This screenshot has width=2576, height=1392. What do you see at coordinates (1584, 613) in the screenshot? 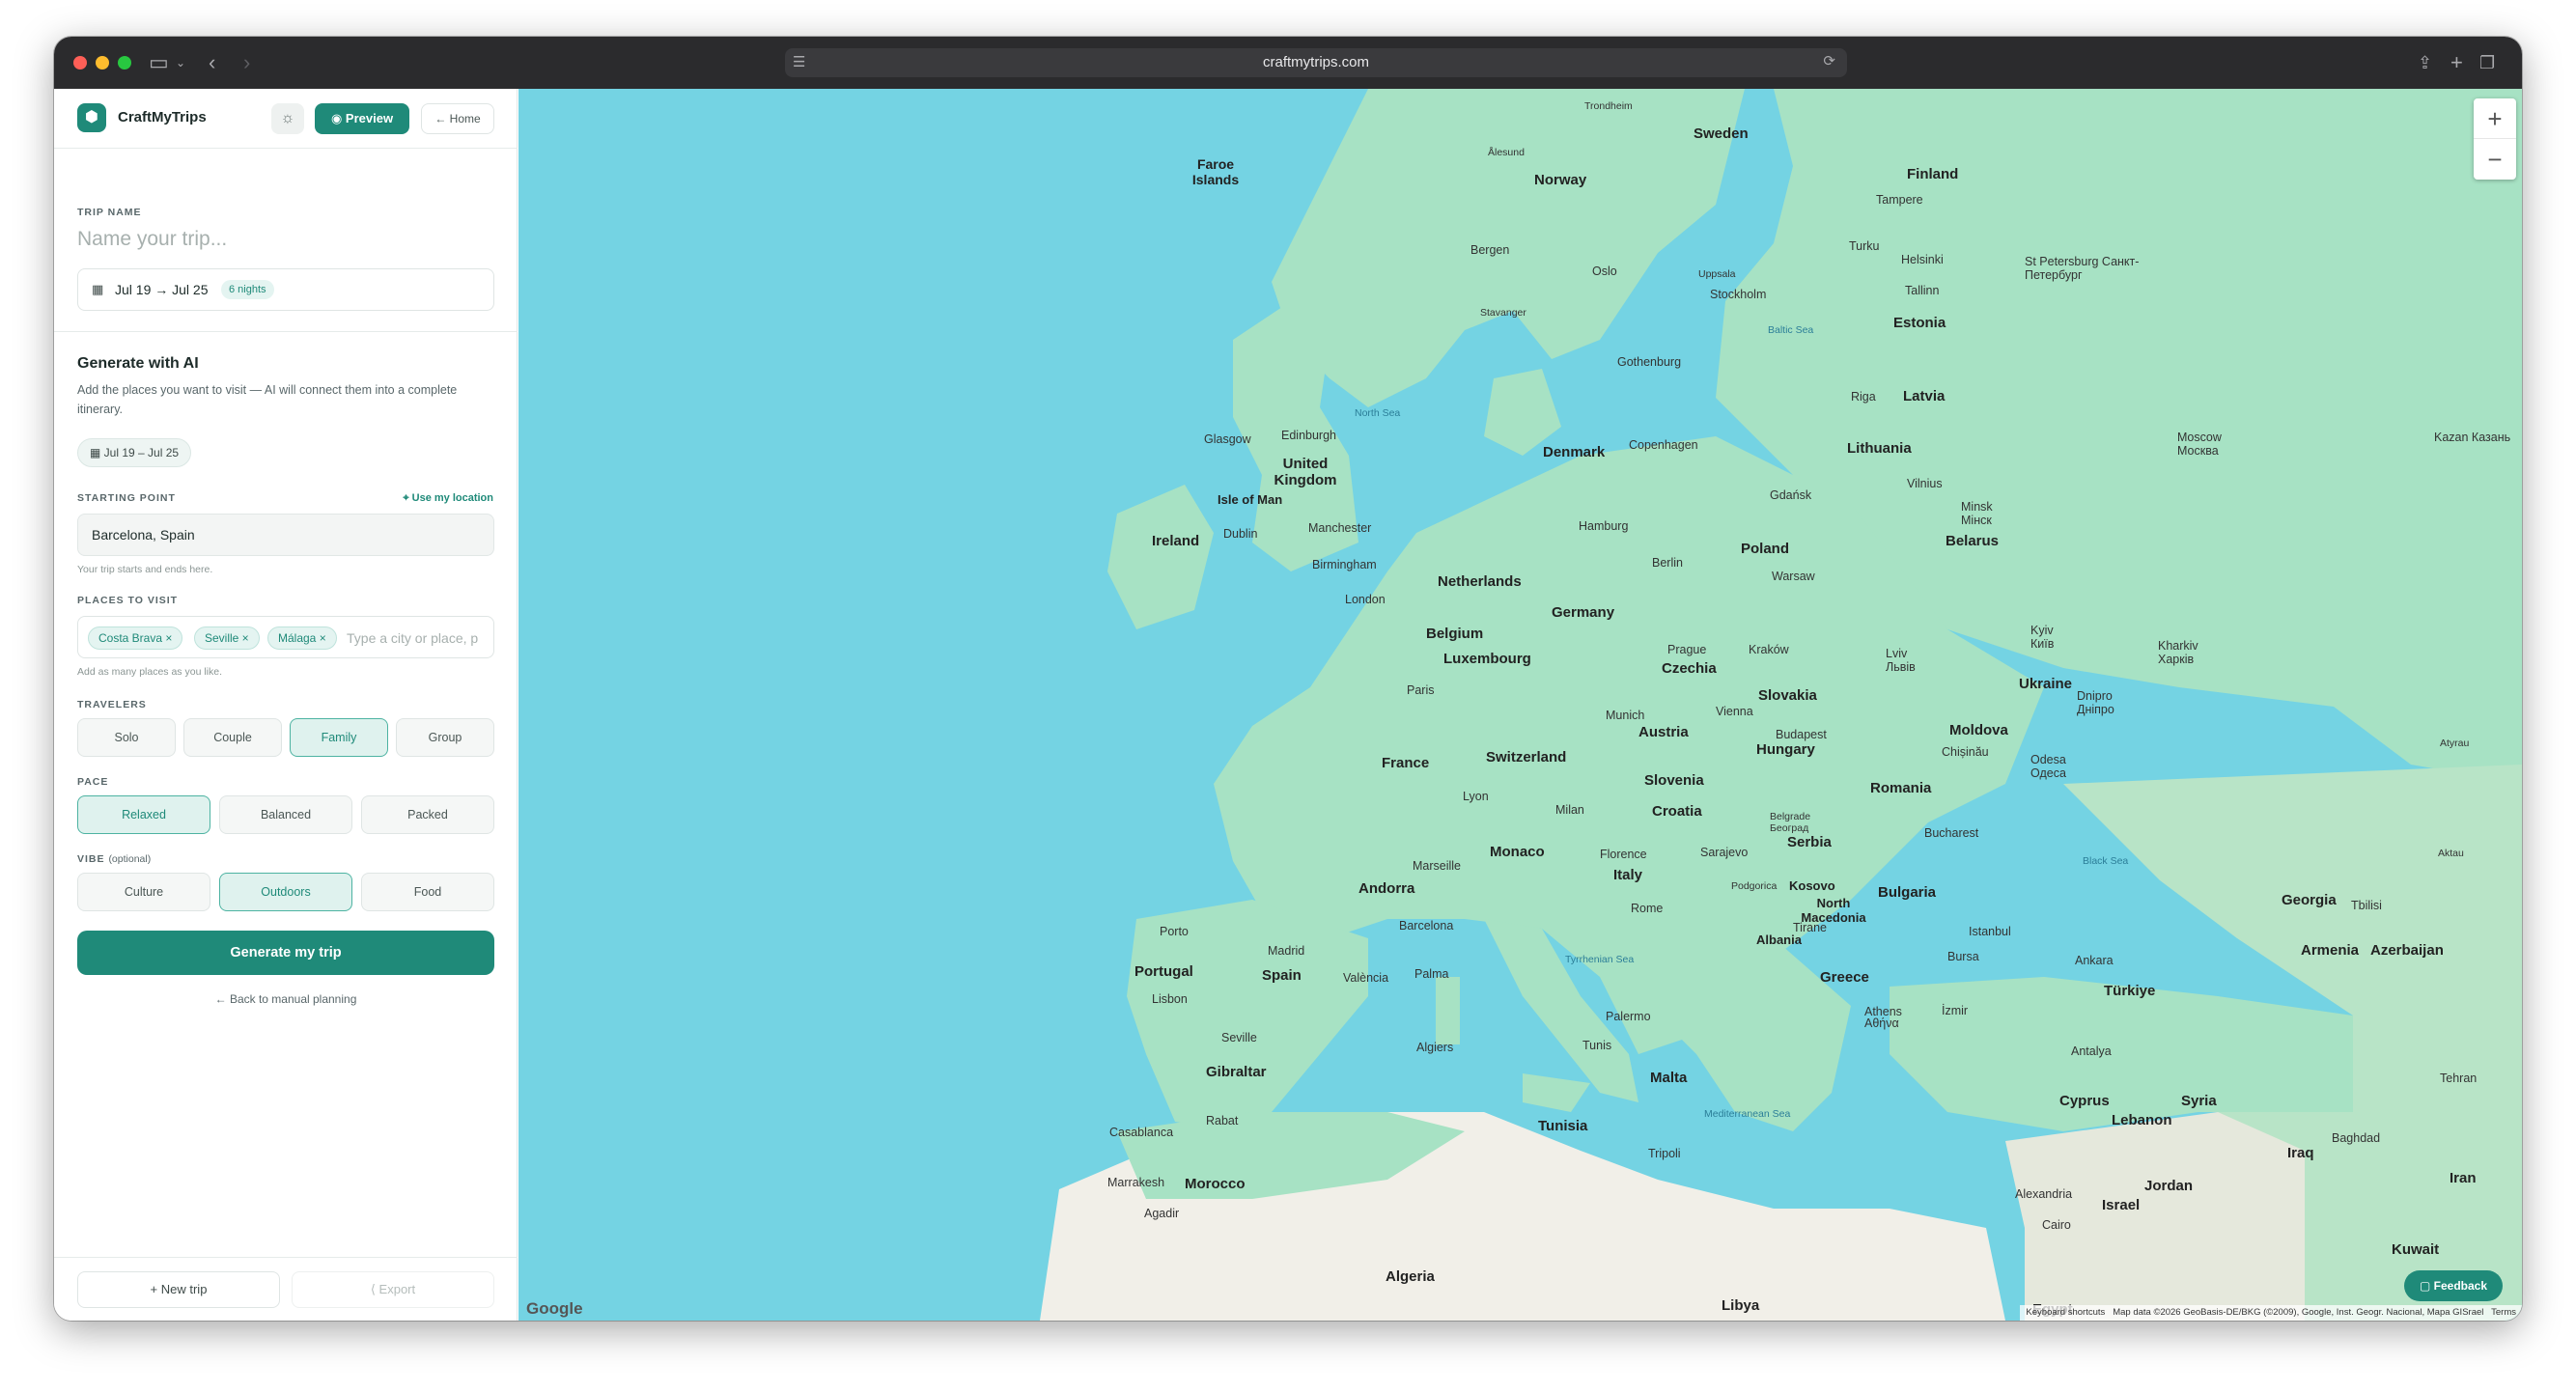
I see `map-label-country: Germany` at bounding box center [1584, 613].